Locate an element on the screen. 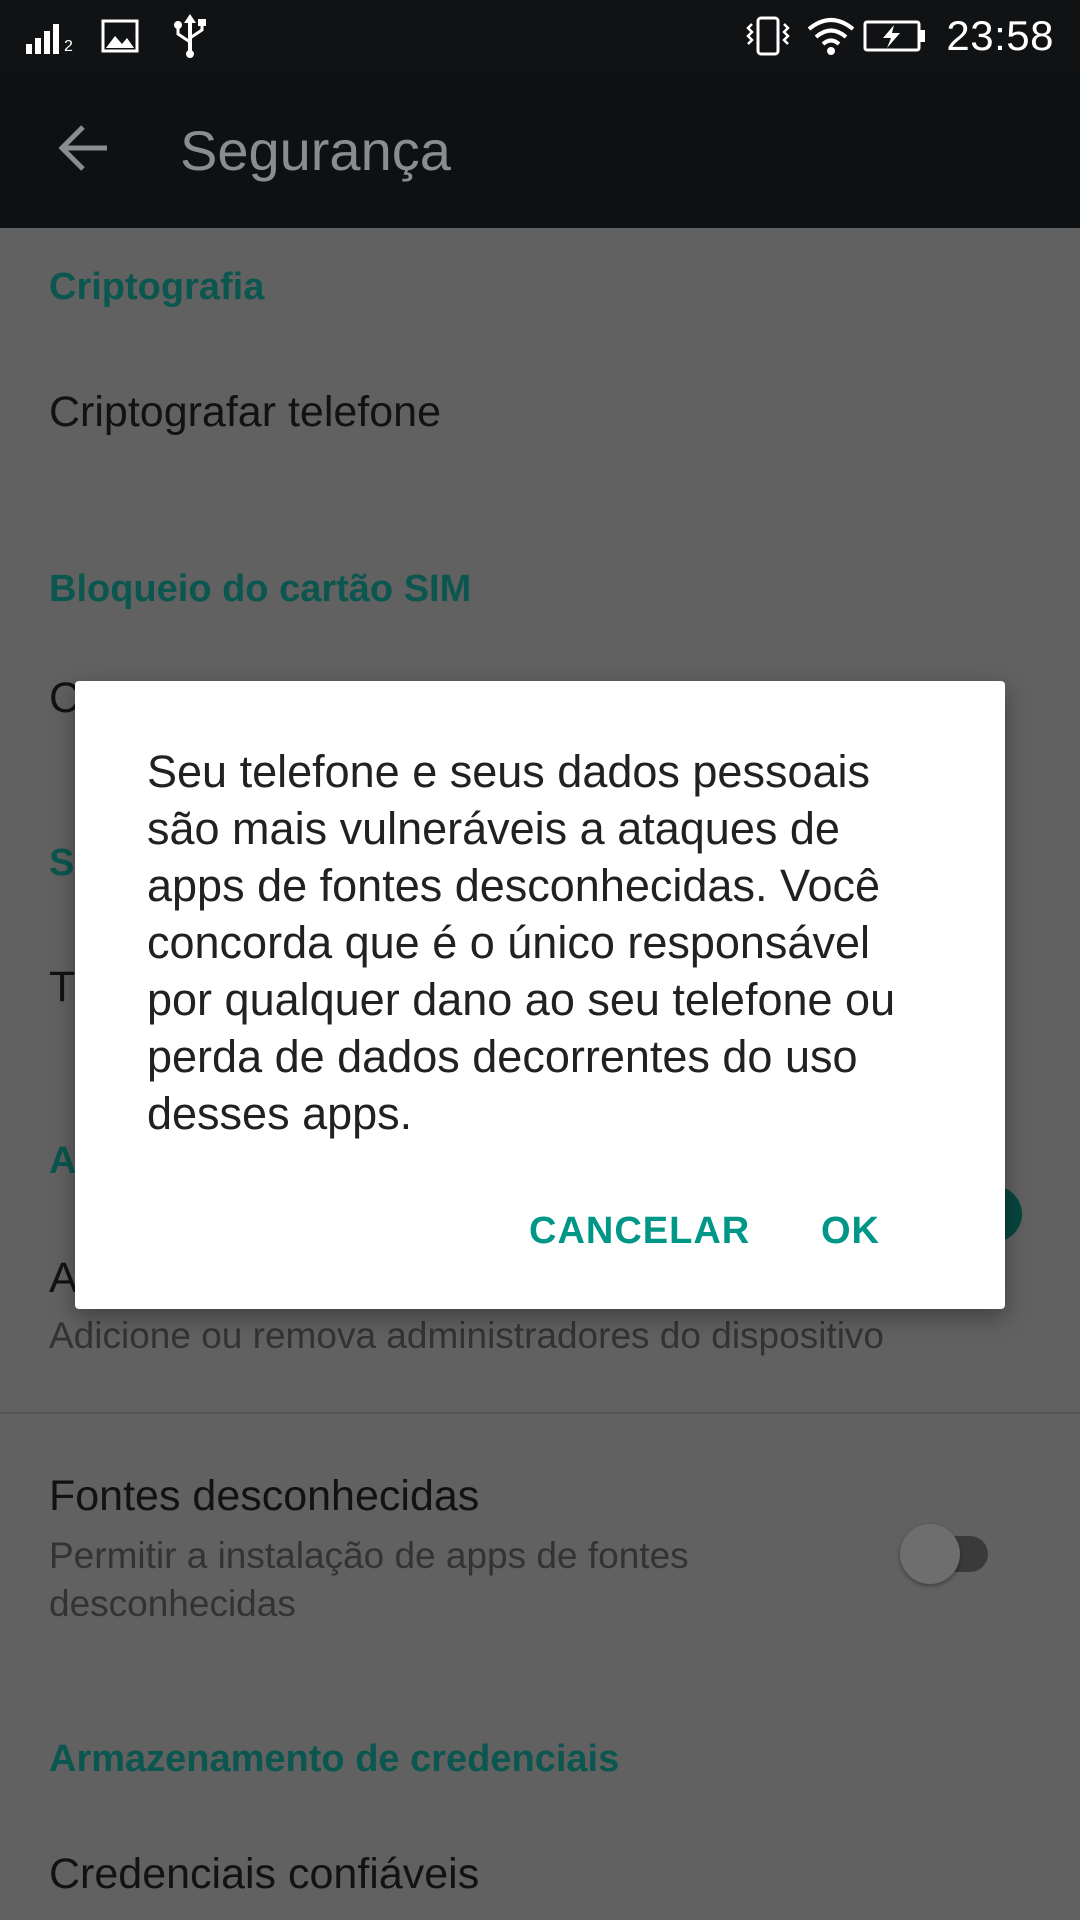 This screenshot has width=1080, height=1920. section-header-partial-a: A is located at coordinates (63, 1161).